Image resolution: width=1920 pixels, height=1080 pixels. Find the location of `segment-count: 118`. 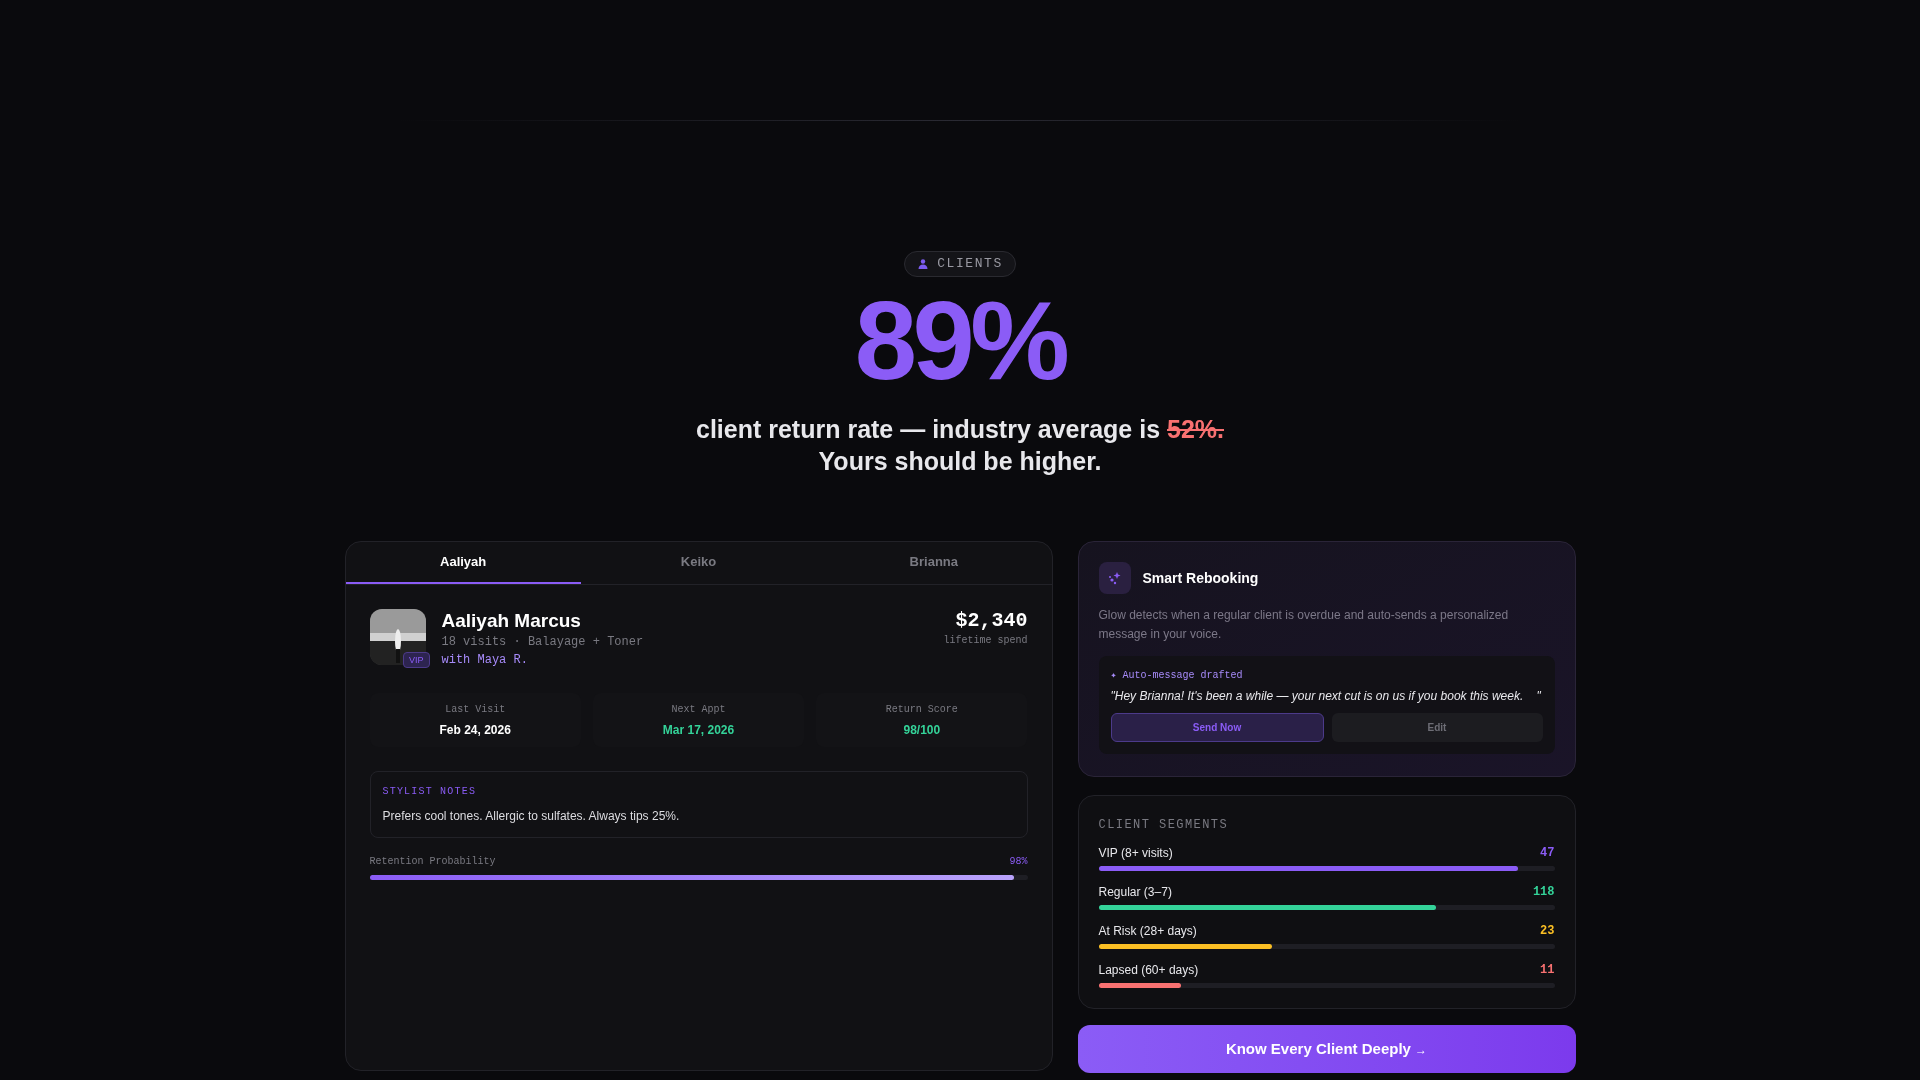

segment-count: 118 is located at coordinates (1543, 892).